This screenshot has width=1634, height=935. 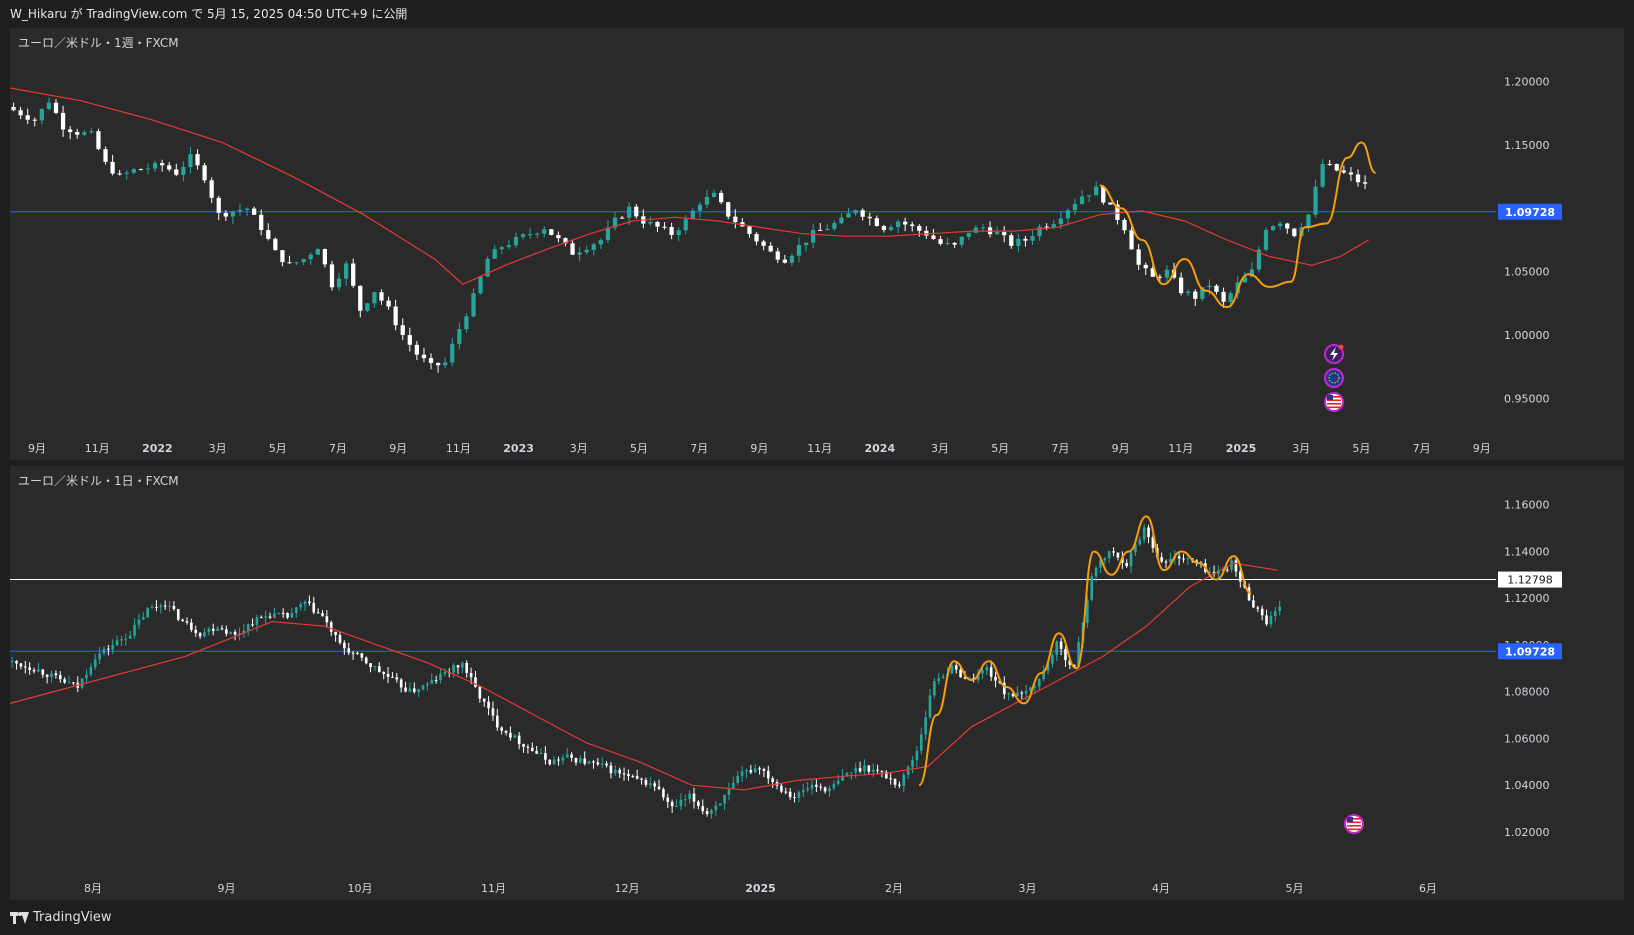 I want to click on x-tick-label: 12月, so click(x=627, y=888).